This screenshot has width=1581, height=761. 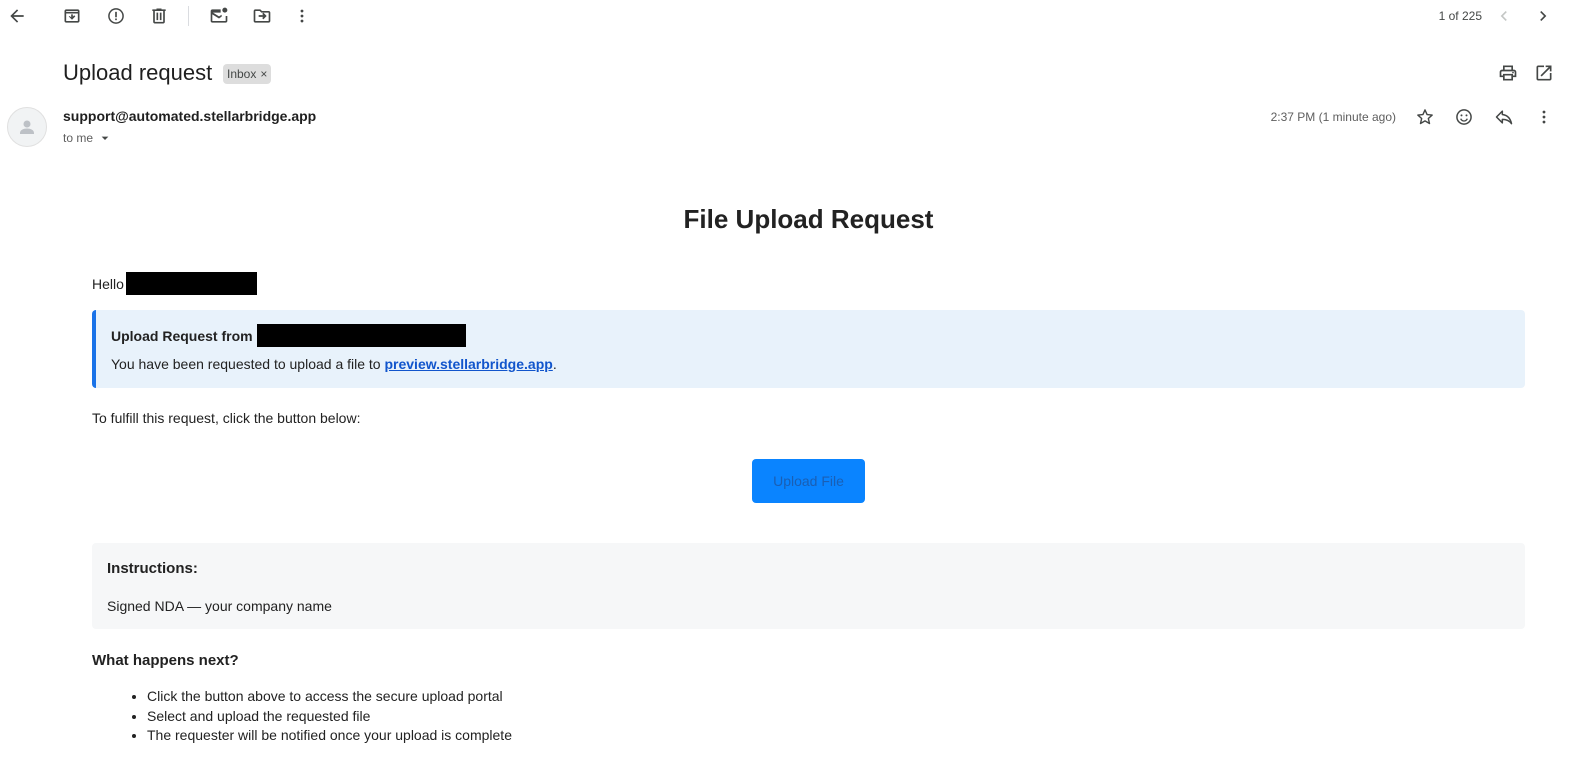 I want to click on email-subject: Upload request, so click(x=138, y=72).